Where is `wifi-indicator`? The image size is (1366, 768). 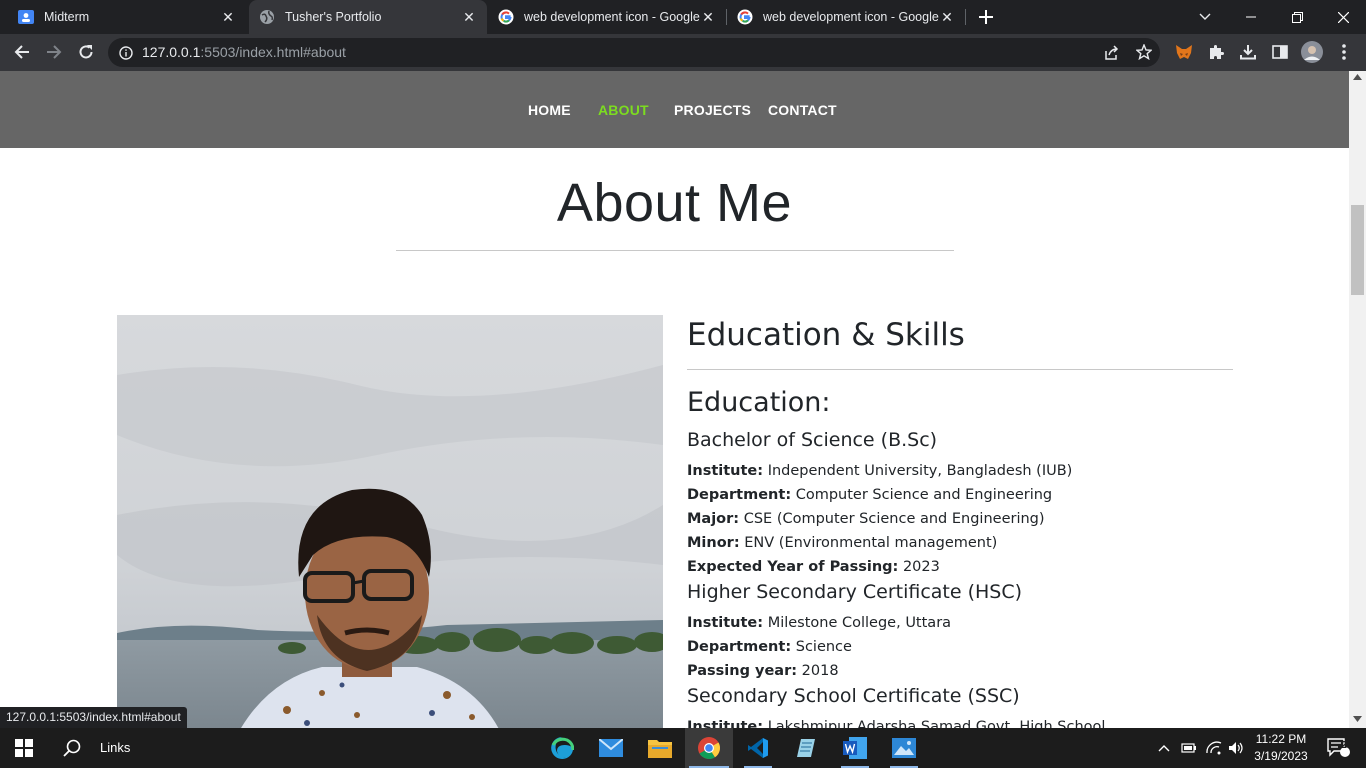
wifi-indicator is located at coordinates (1214, 748).